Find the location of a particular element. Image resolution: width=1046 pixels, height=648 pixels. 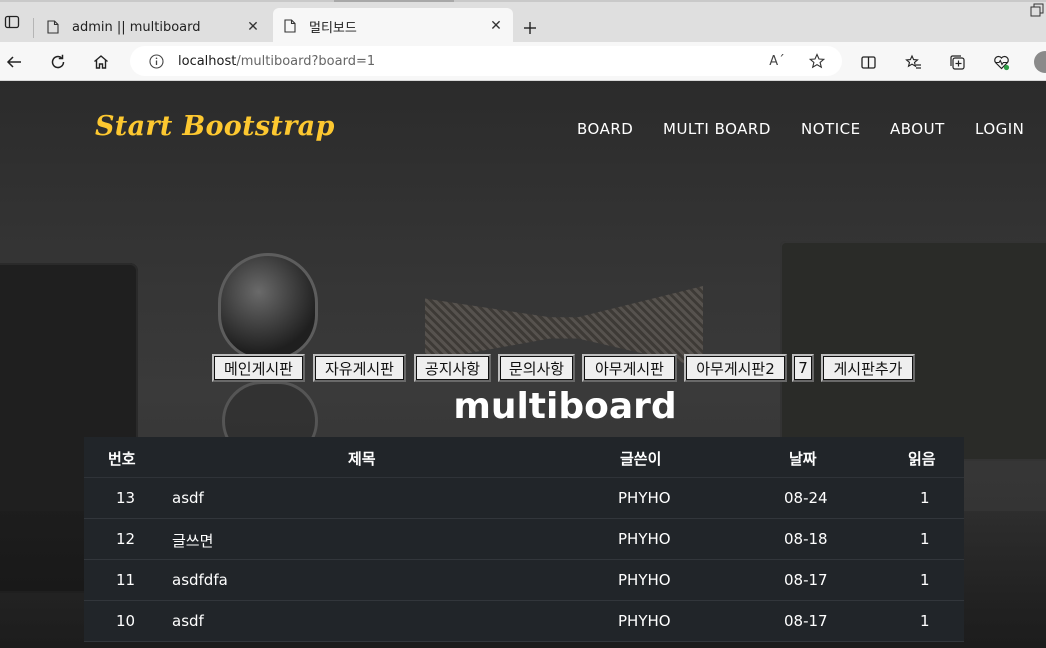

header-author: 글쓴이 is located at coordinates (641, 459).